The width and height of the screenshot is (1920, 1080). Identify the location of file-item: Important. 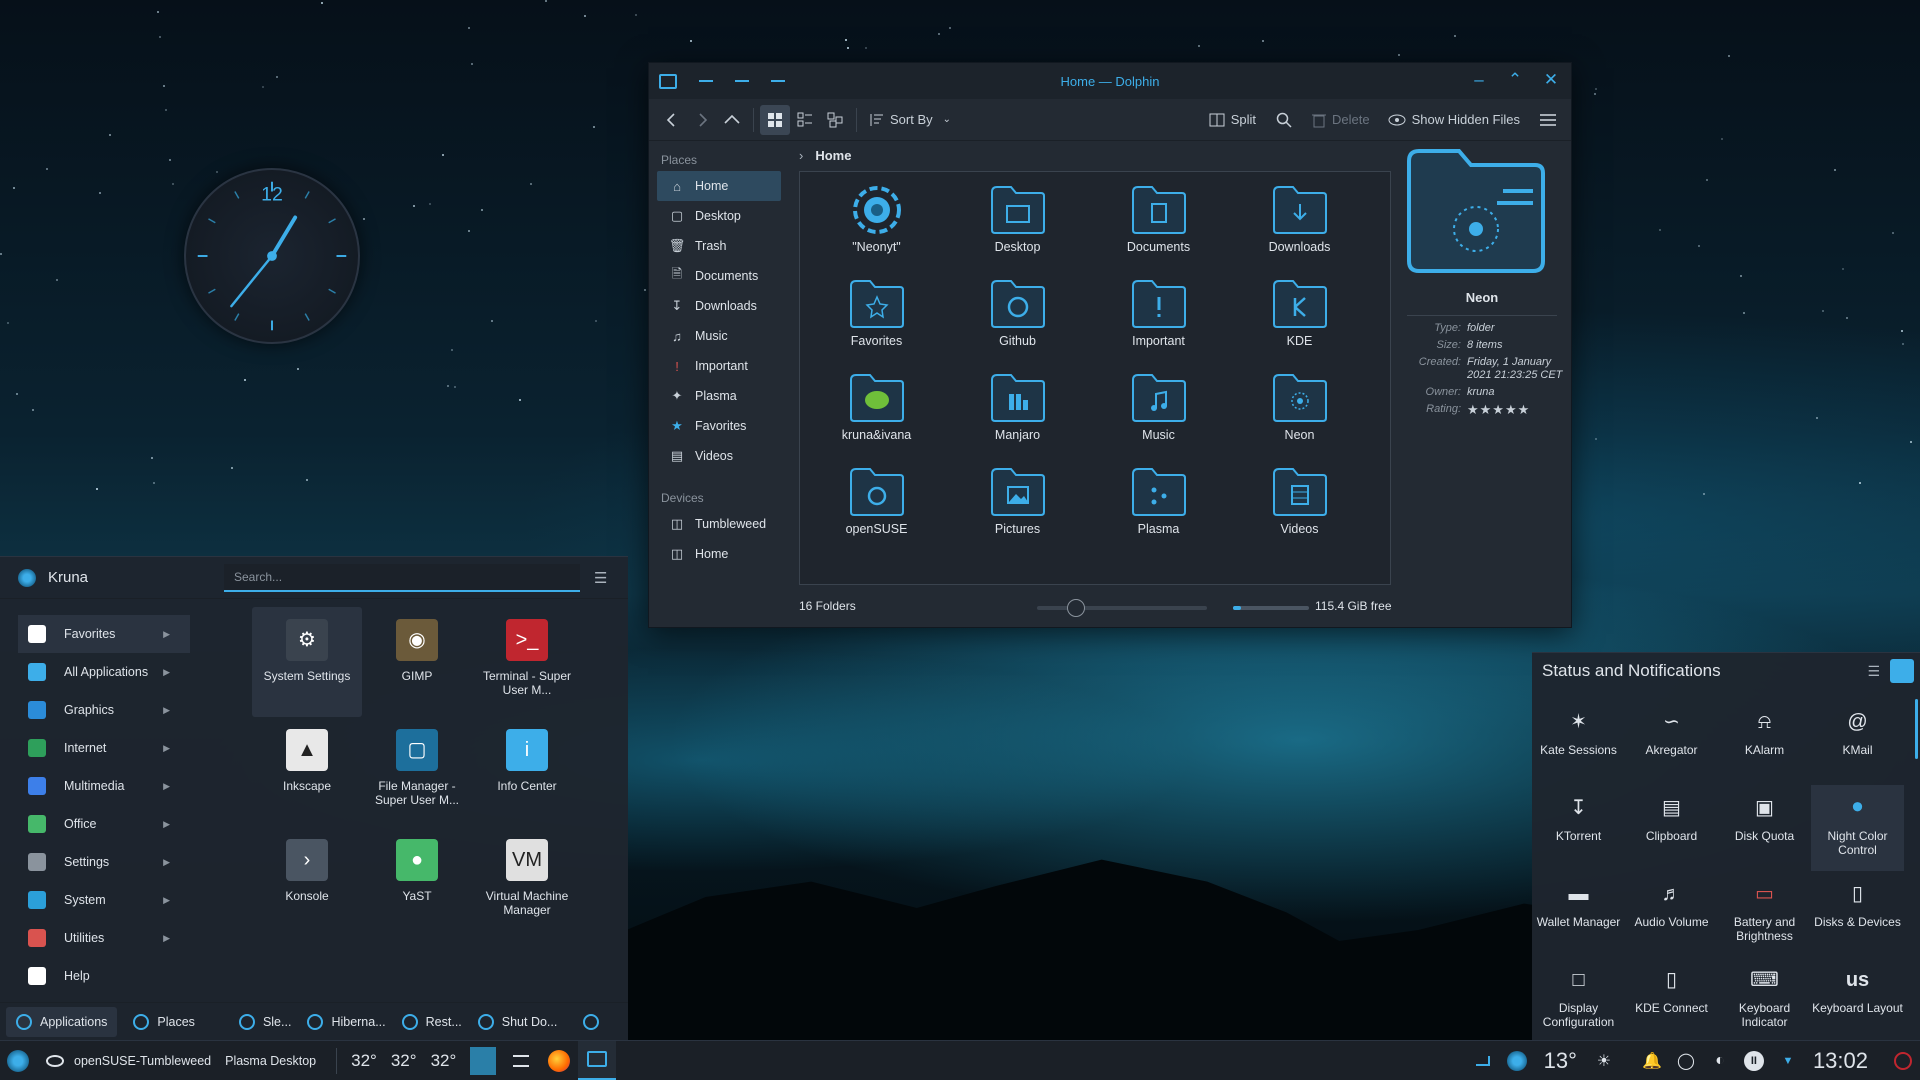
(1158, 325).